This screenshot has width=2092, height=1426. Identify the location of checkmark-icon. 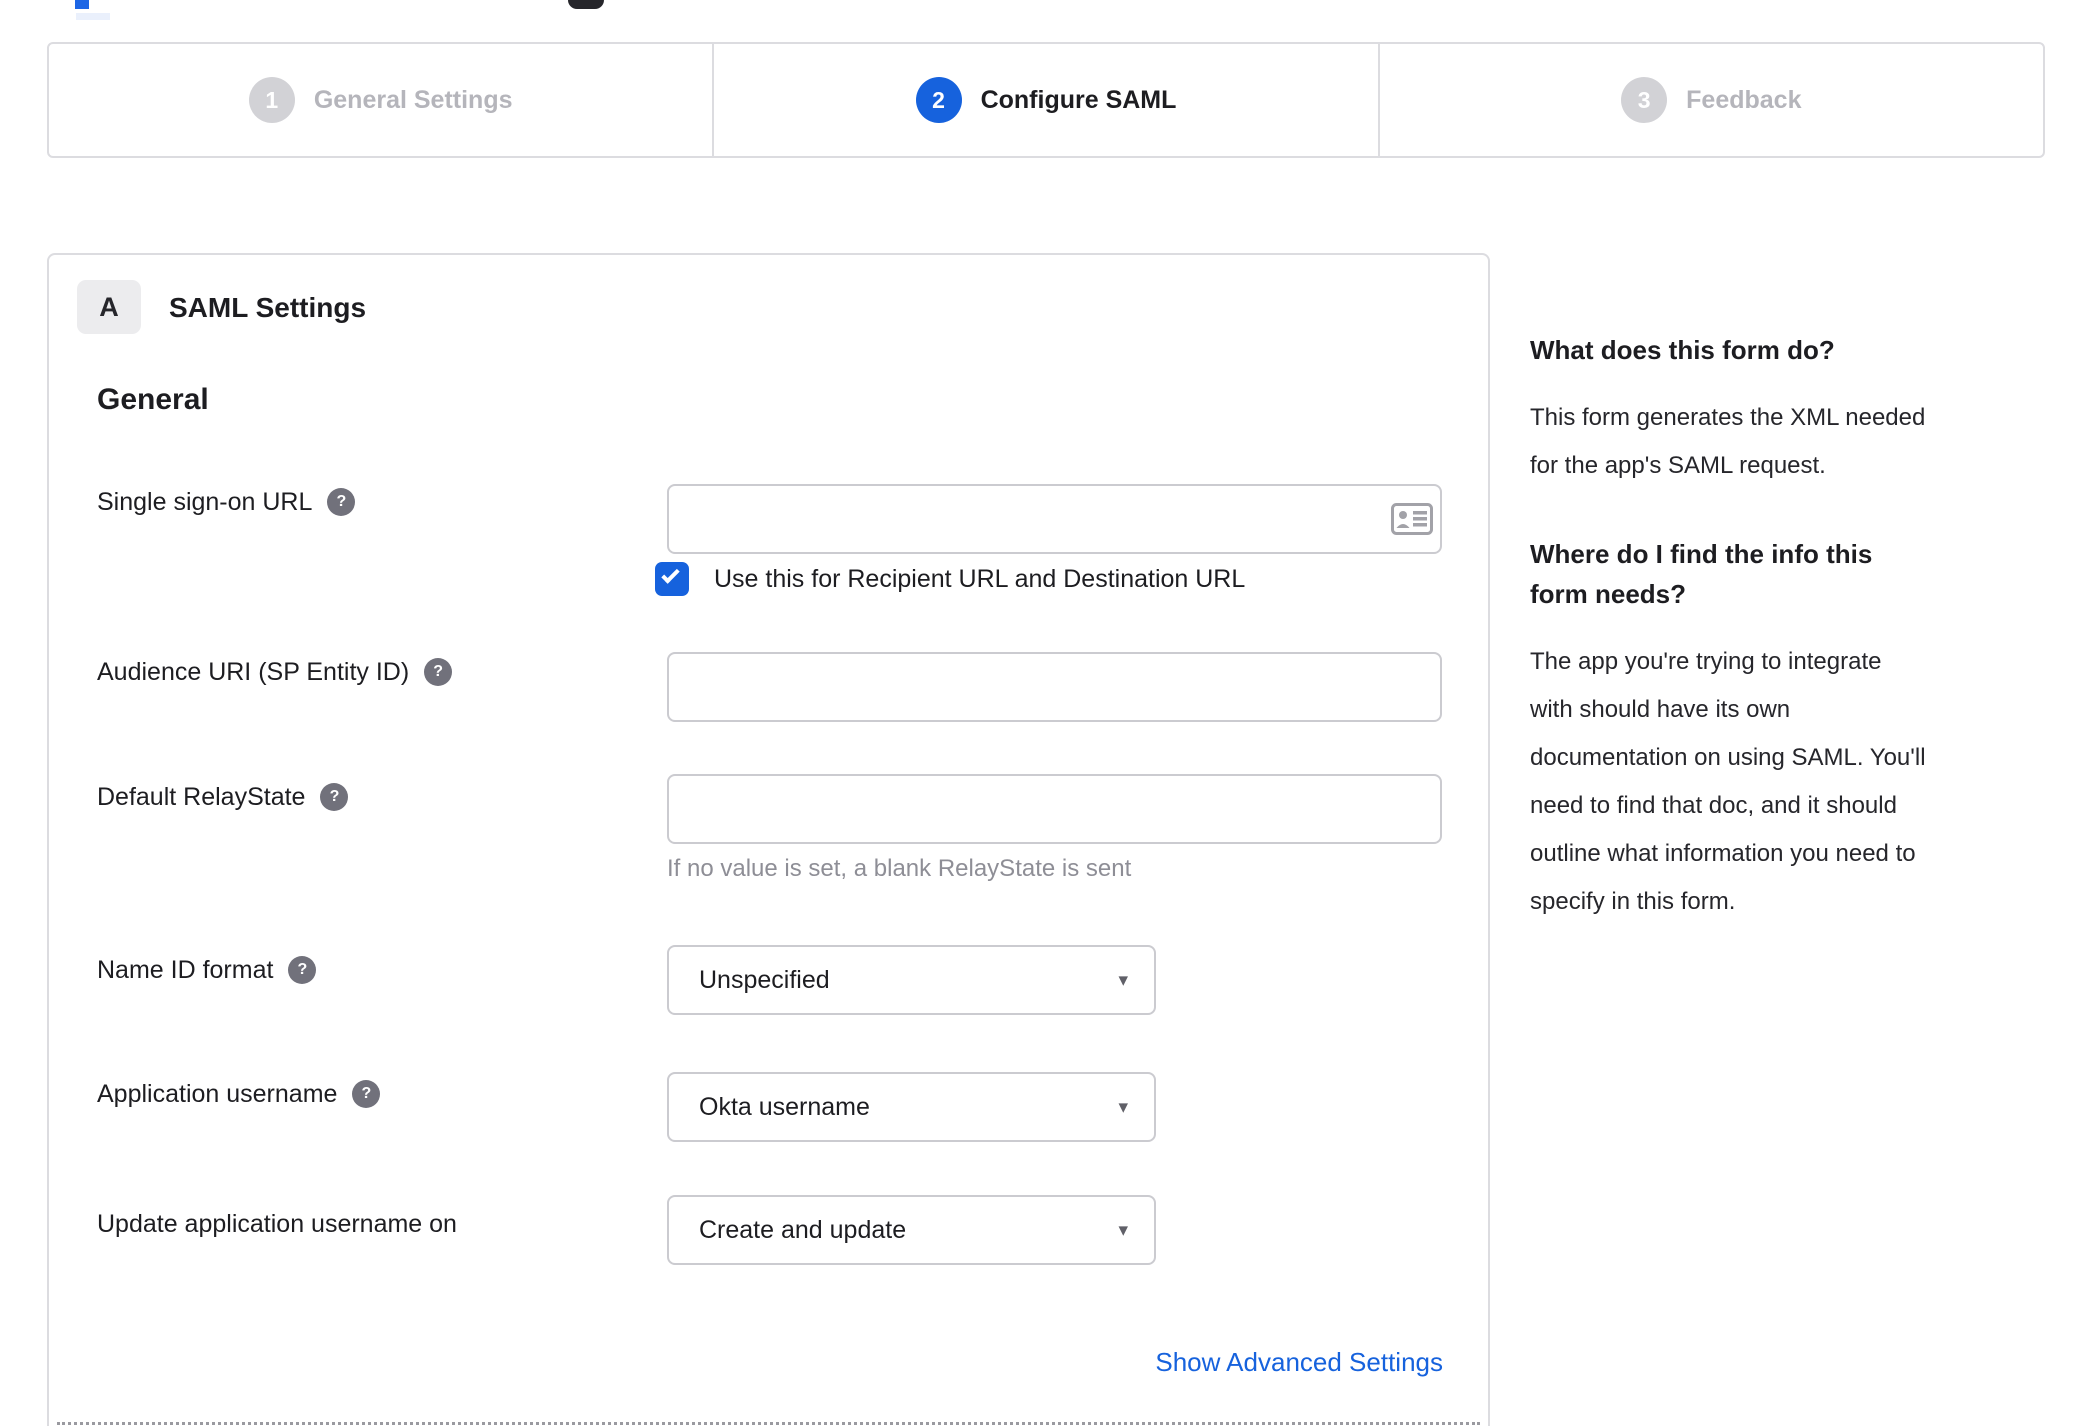
(670, 574).